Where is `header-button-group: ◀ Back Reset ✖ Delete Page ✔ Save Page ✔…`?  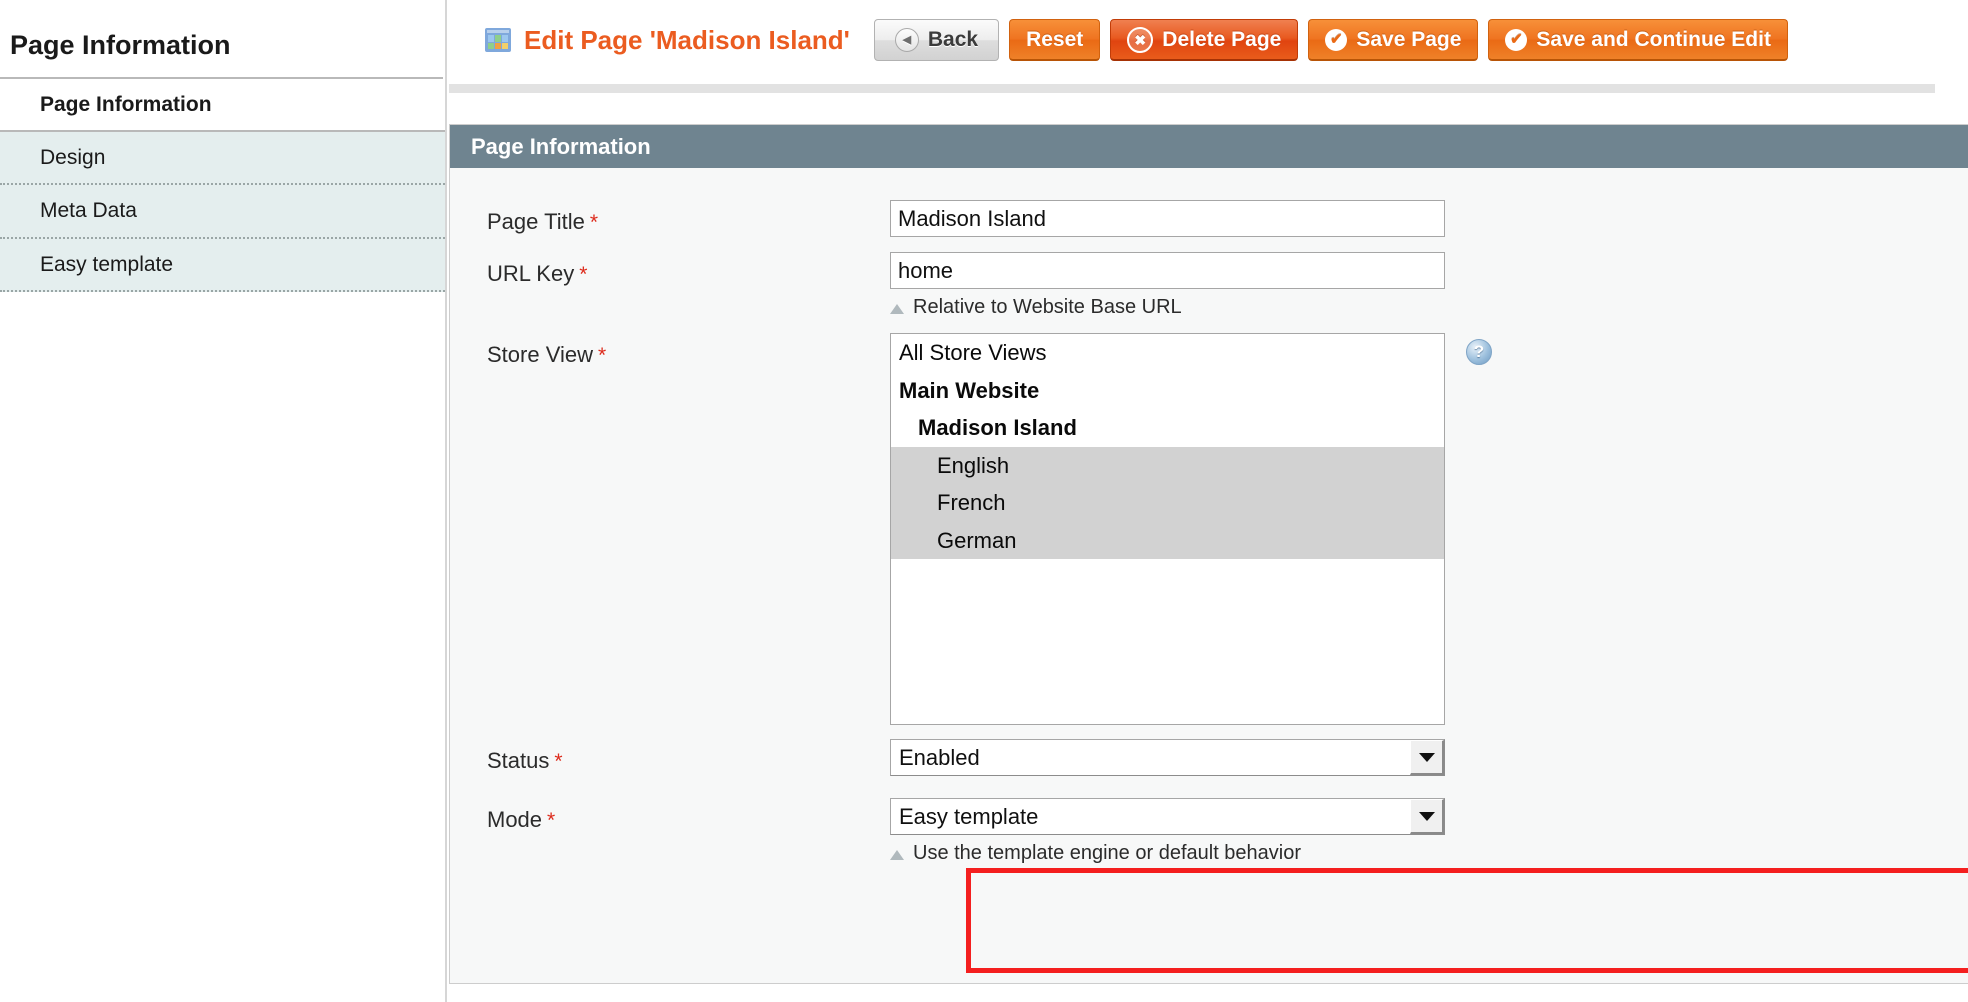
header-button-group: ◀ Back Reset ✖ Delete Page ✔ Save Page ✔… is located at coordinates (1330, 40).